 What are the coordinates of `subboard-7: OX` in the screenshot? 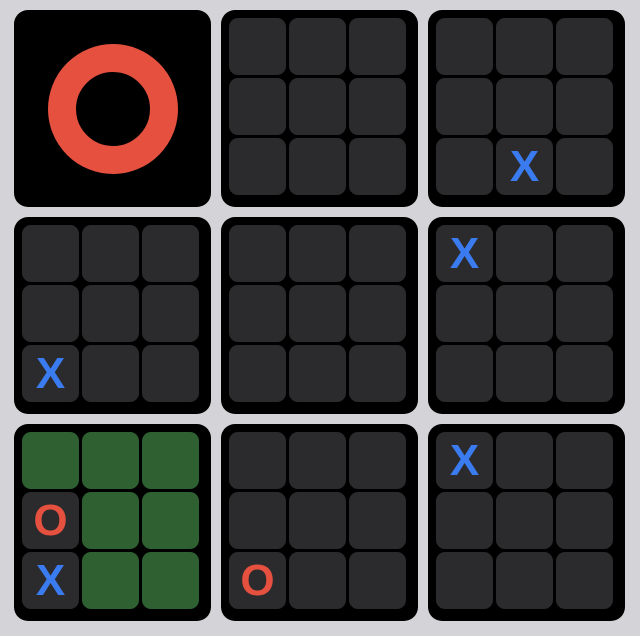 It's located at (112, 522).